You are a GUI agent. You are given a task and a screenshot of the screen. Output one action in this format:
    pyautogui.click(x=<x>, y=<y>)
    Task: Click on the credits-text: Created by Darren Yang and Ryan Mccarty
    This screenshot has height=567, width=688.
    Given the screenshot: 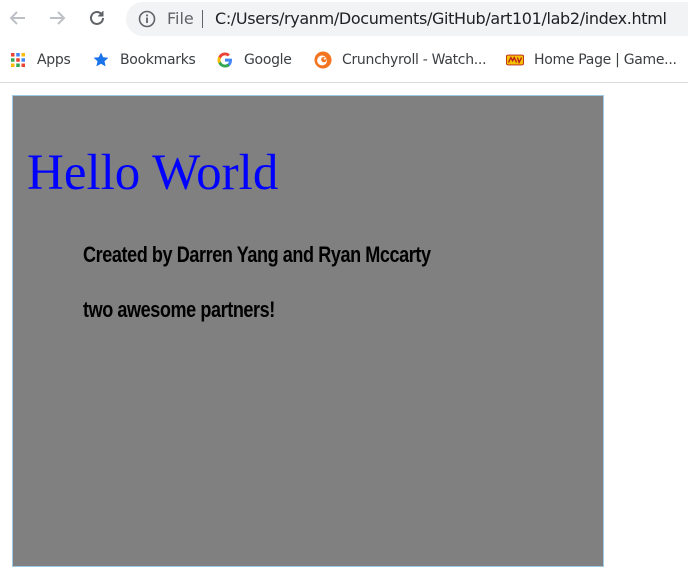 What is the action you would take?
    pyautogui.click(x=257, y=254)
    